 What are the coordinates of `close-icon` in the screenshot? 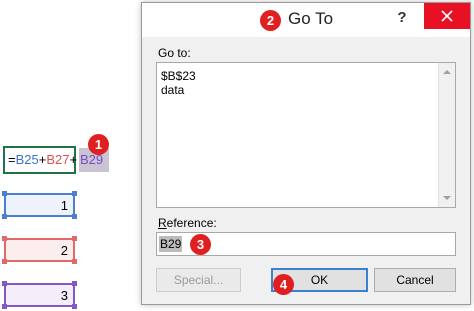 It's located at (447, 16).